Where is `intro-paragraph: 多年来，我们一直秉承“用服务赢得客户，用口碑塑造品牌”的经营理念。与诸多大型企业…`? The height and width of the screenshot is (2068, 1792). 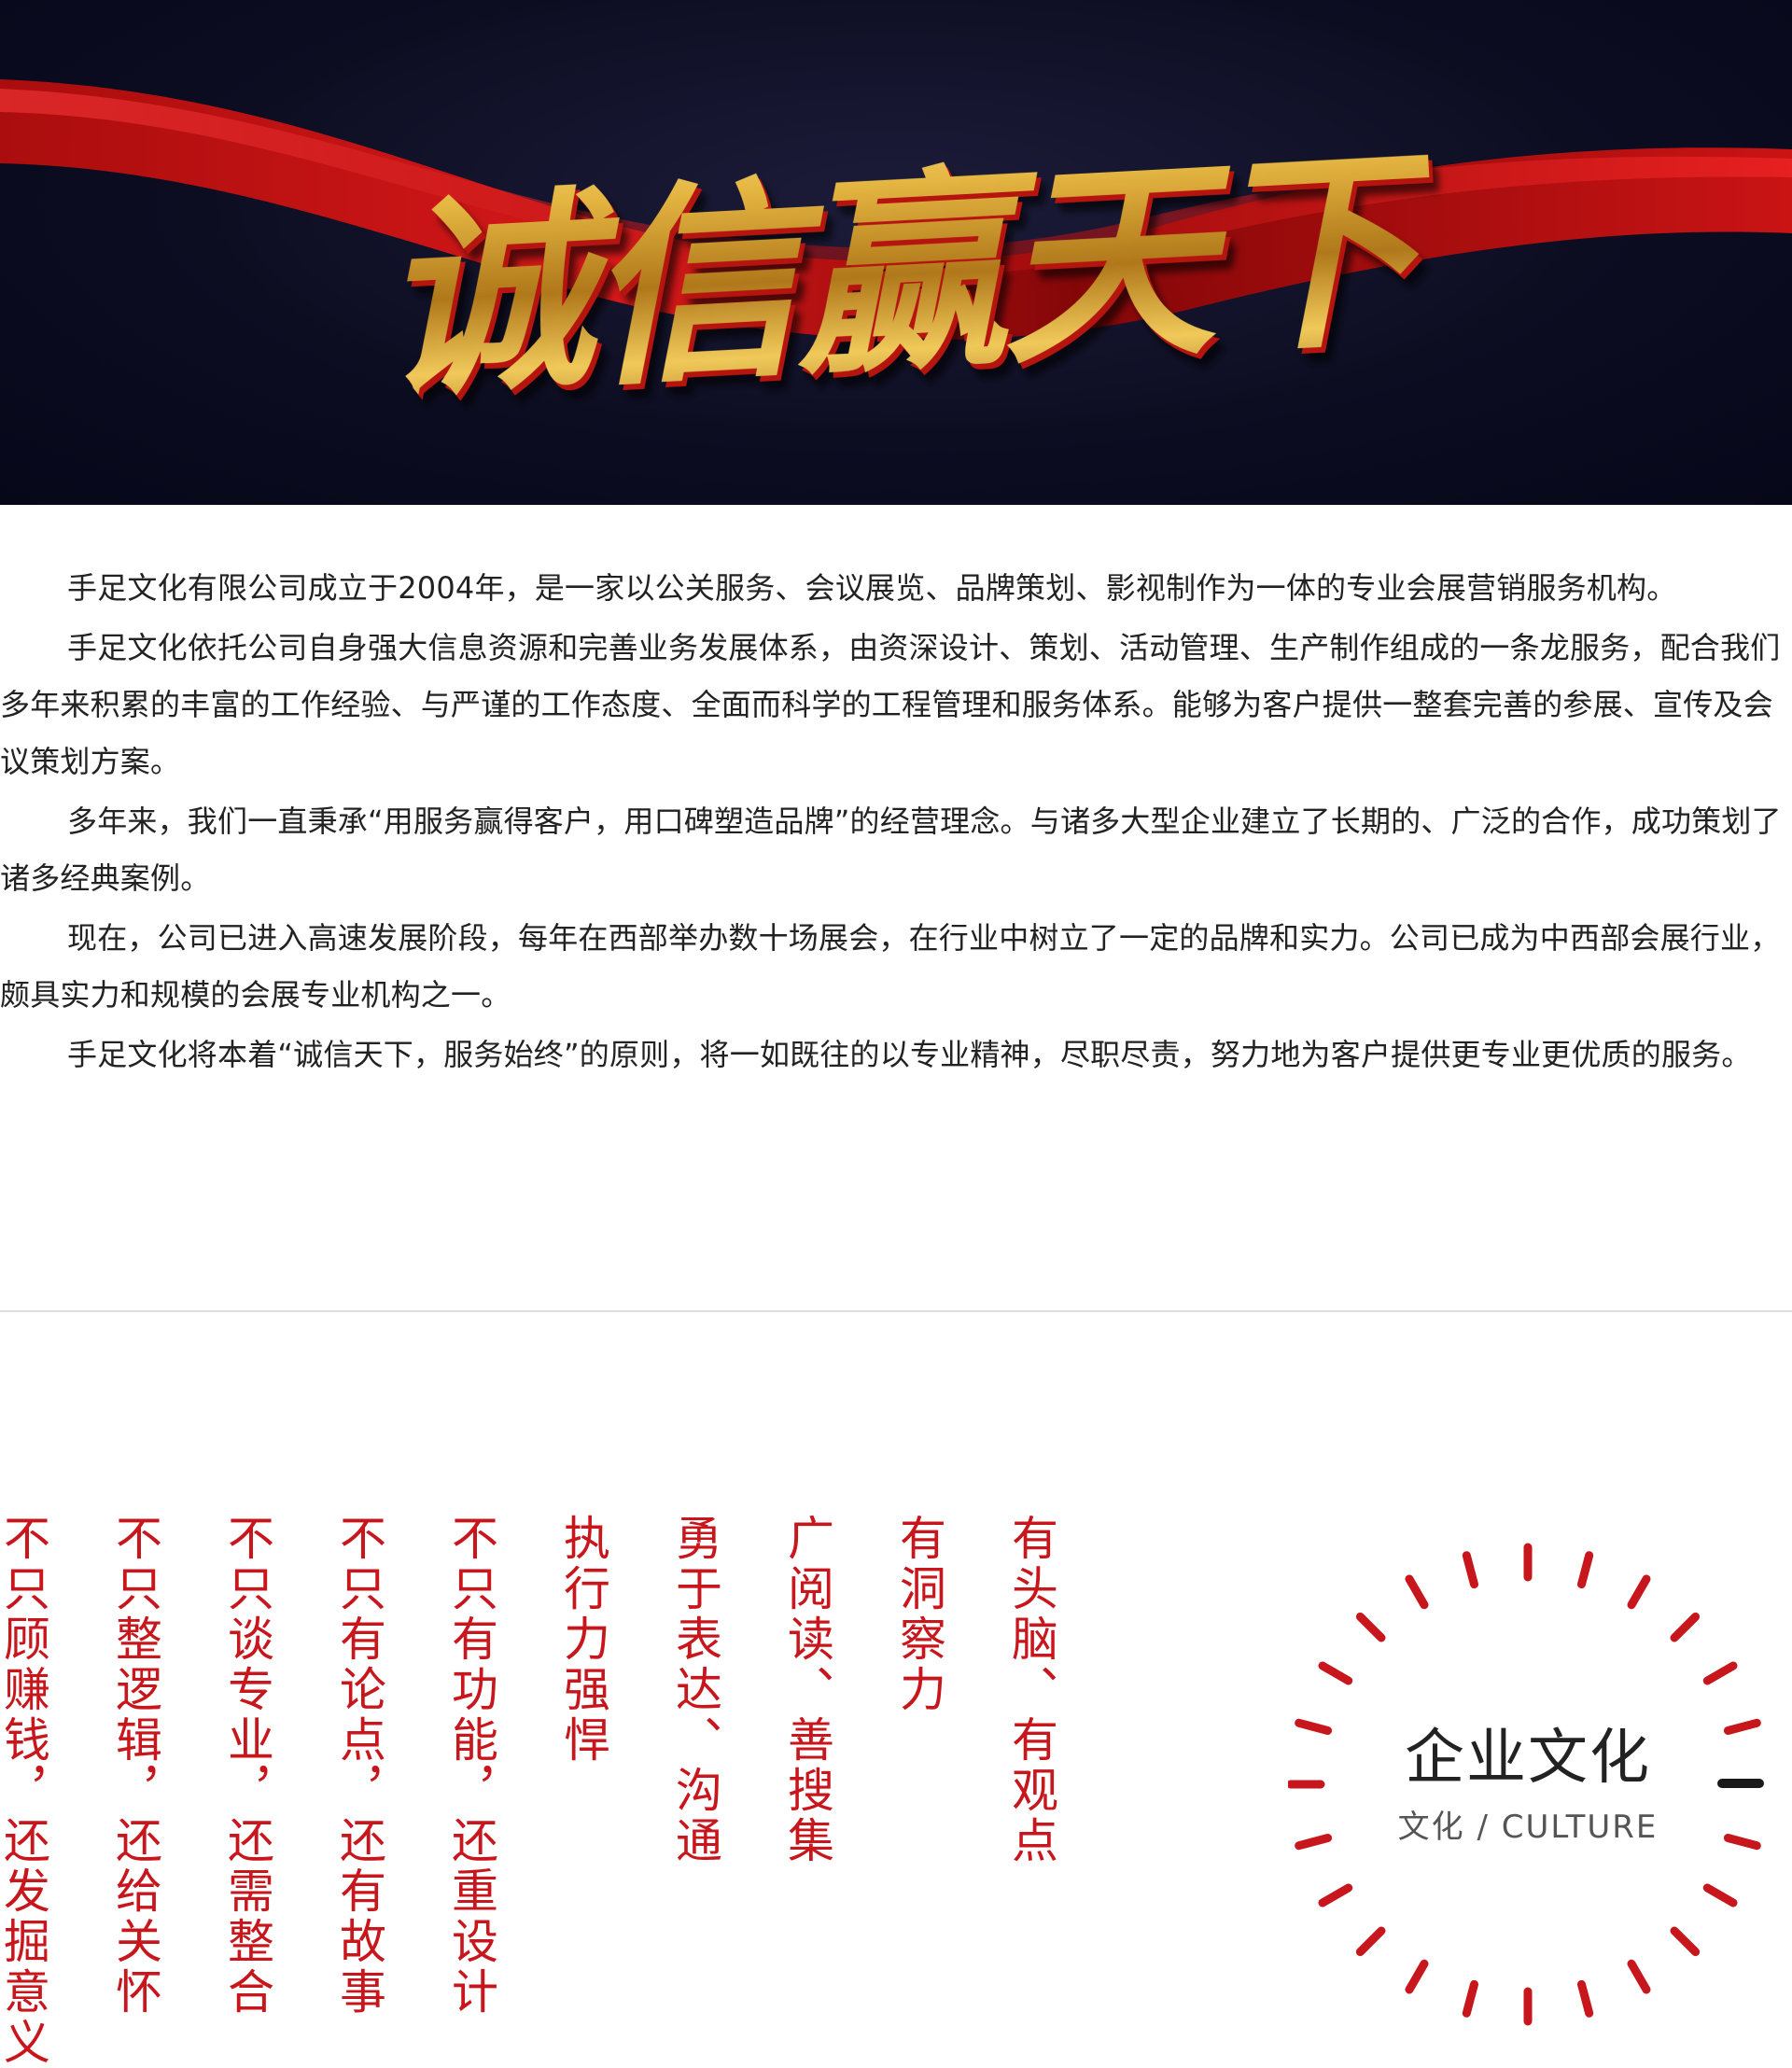
intro-paragraph: 多年来，我们一直秉承“用服务赢得客户，用口碑塑造品牌”的经营理念。与诸多大型企业… is located at coordinates (891, 849).